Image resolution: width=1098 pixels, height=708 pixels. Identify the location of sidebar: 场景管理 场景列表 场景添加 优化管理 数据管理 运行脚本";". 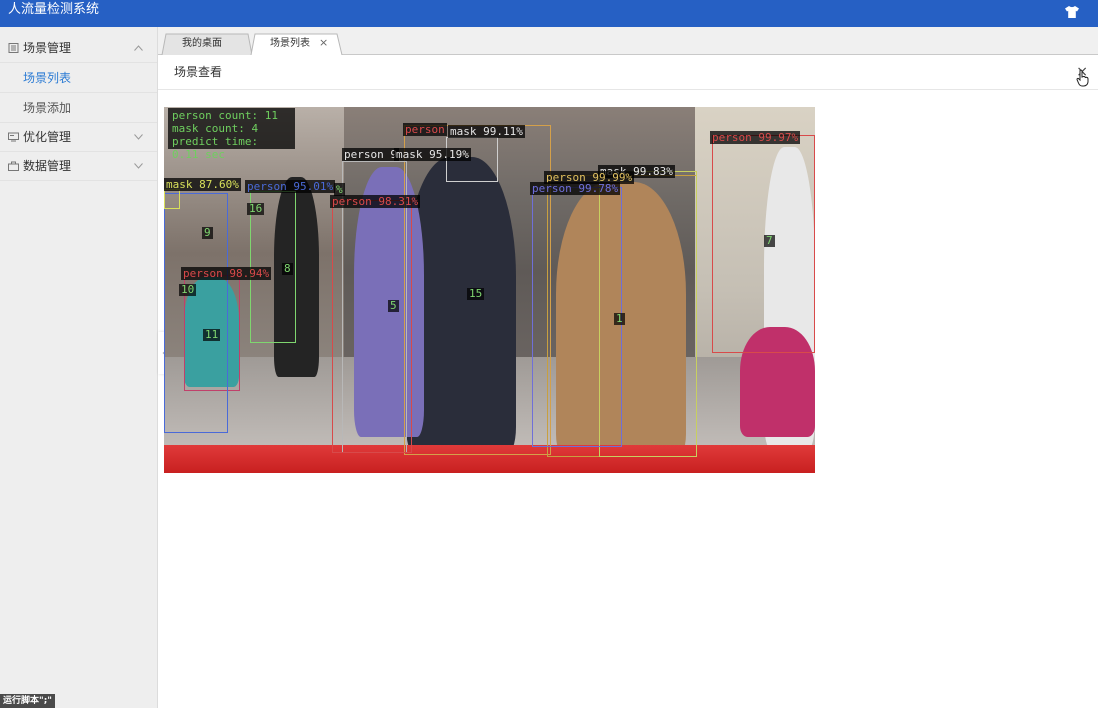
(79, 367).